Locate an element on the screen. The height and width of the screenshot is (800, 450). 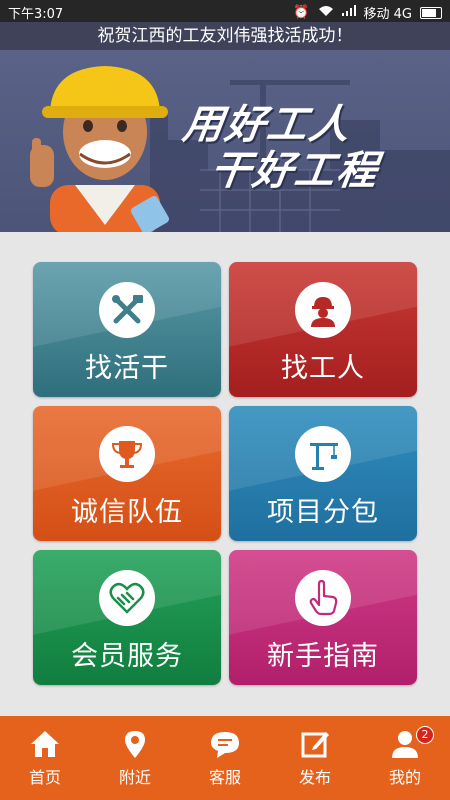
chat-icon is located at coordinates (225, 745).